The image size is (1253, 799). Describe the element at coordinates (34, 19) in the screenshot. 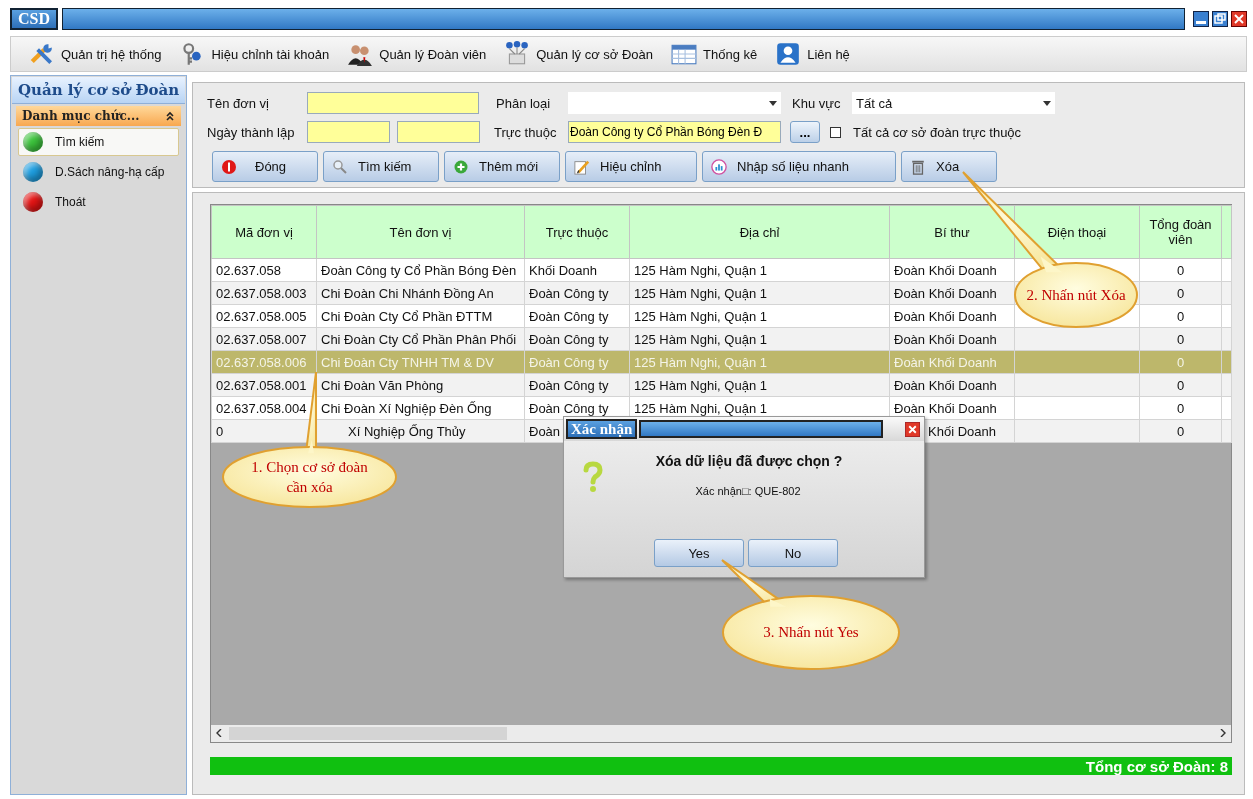

I see `app-title: CSD` at that location.